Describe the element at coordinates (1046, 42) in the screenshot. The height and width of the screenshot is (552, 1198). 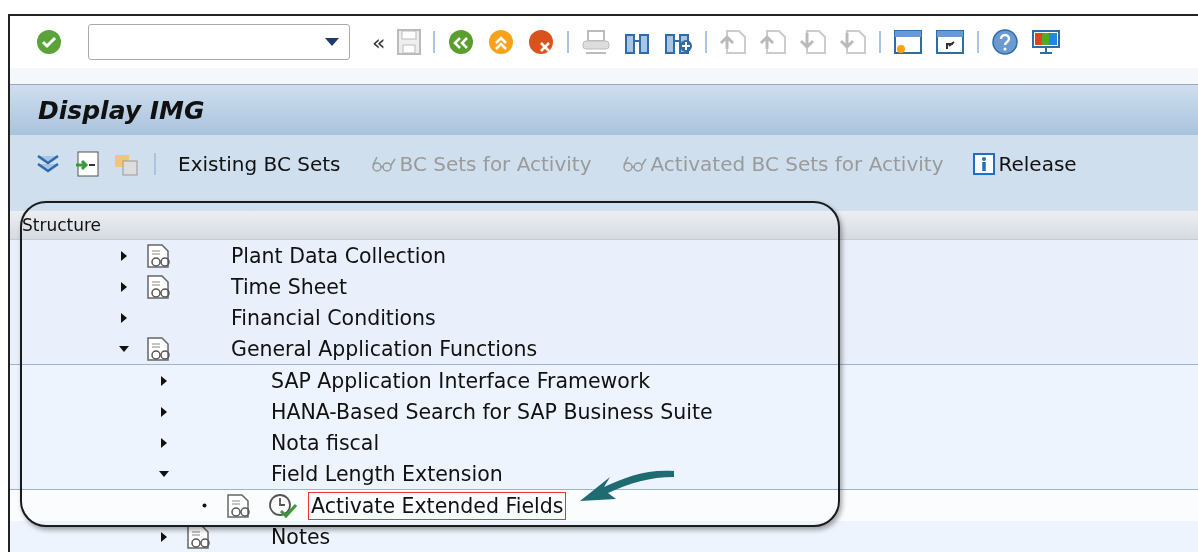
I see `monitor-icon` at that location.